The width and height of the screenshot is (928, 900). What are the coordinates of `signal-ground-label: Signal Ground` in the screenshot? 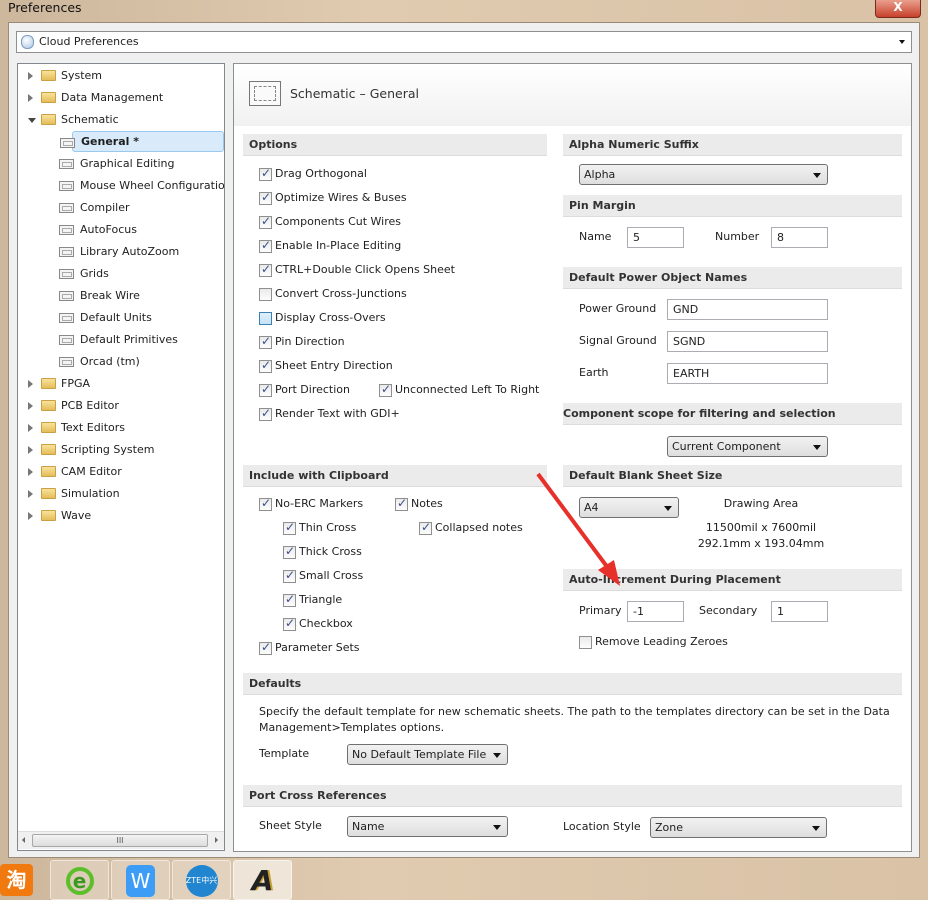 It's located at (618, 340).